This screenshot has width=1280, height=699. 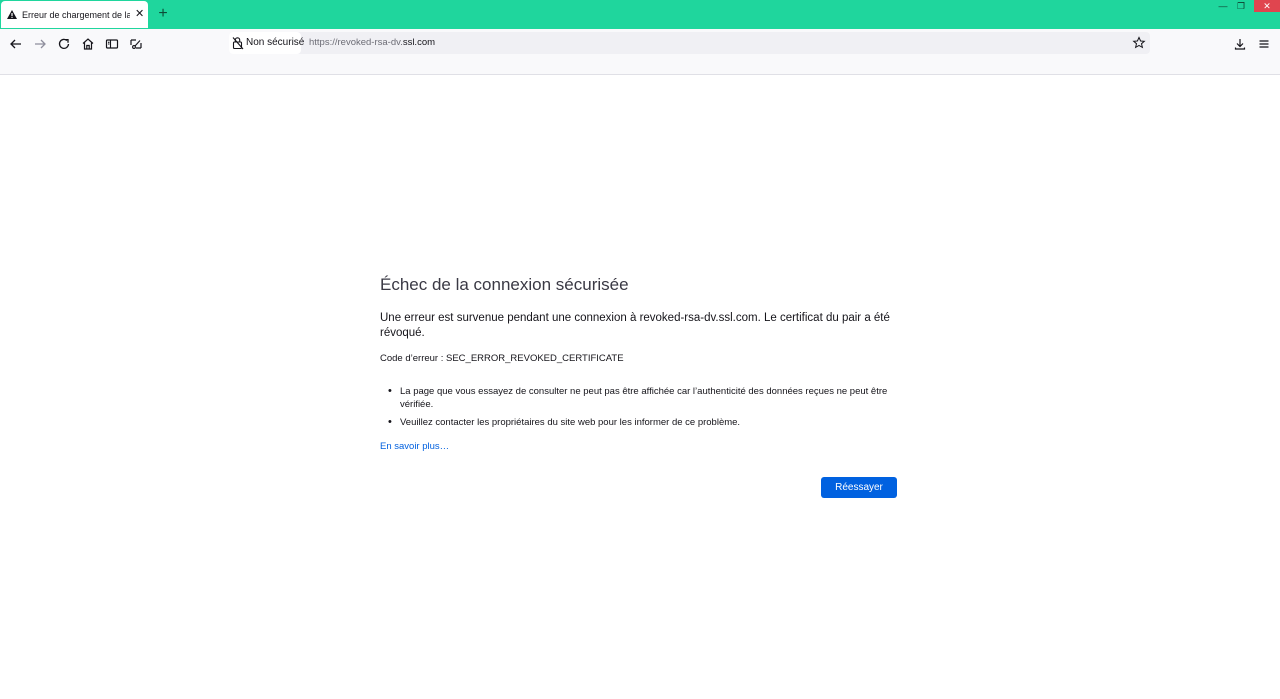 What do you see at coordinates (1267, 6) in the screenshot?
I see `close-window-button: ✕` at bounding box center [1267, 6].